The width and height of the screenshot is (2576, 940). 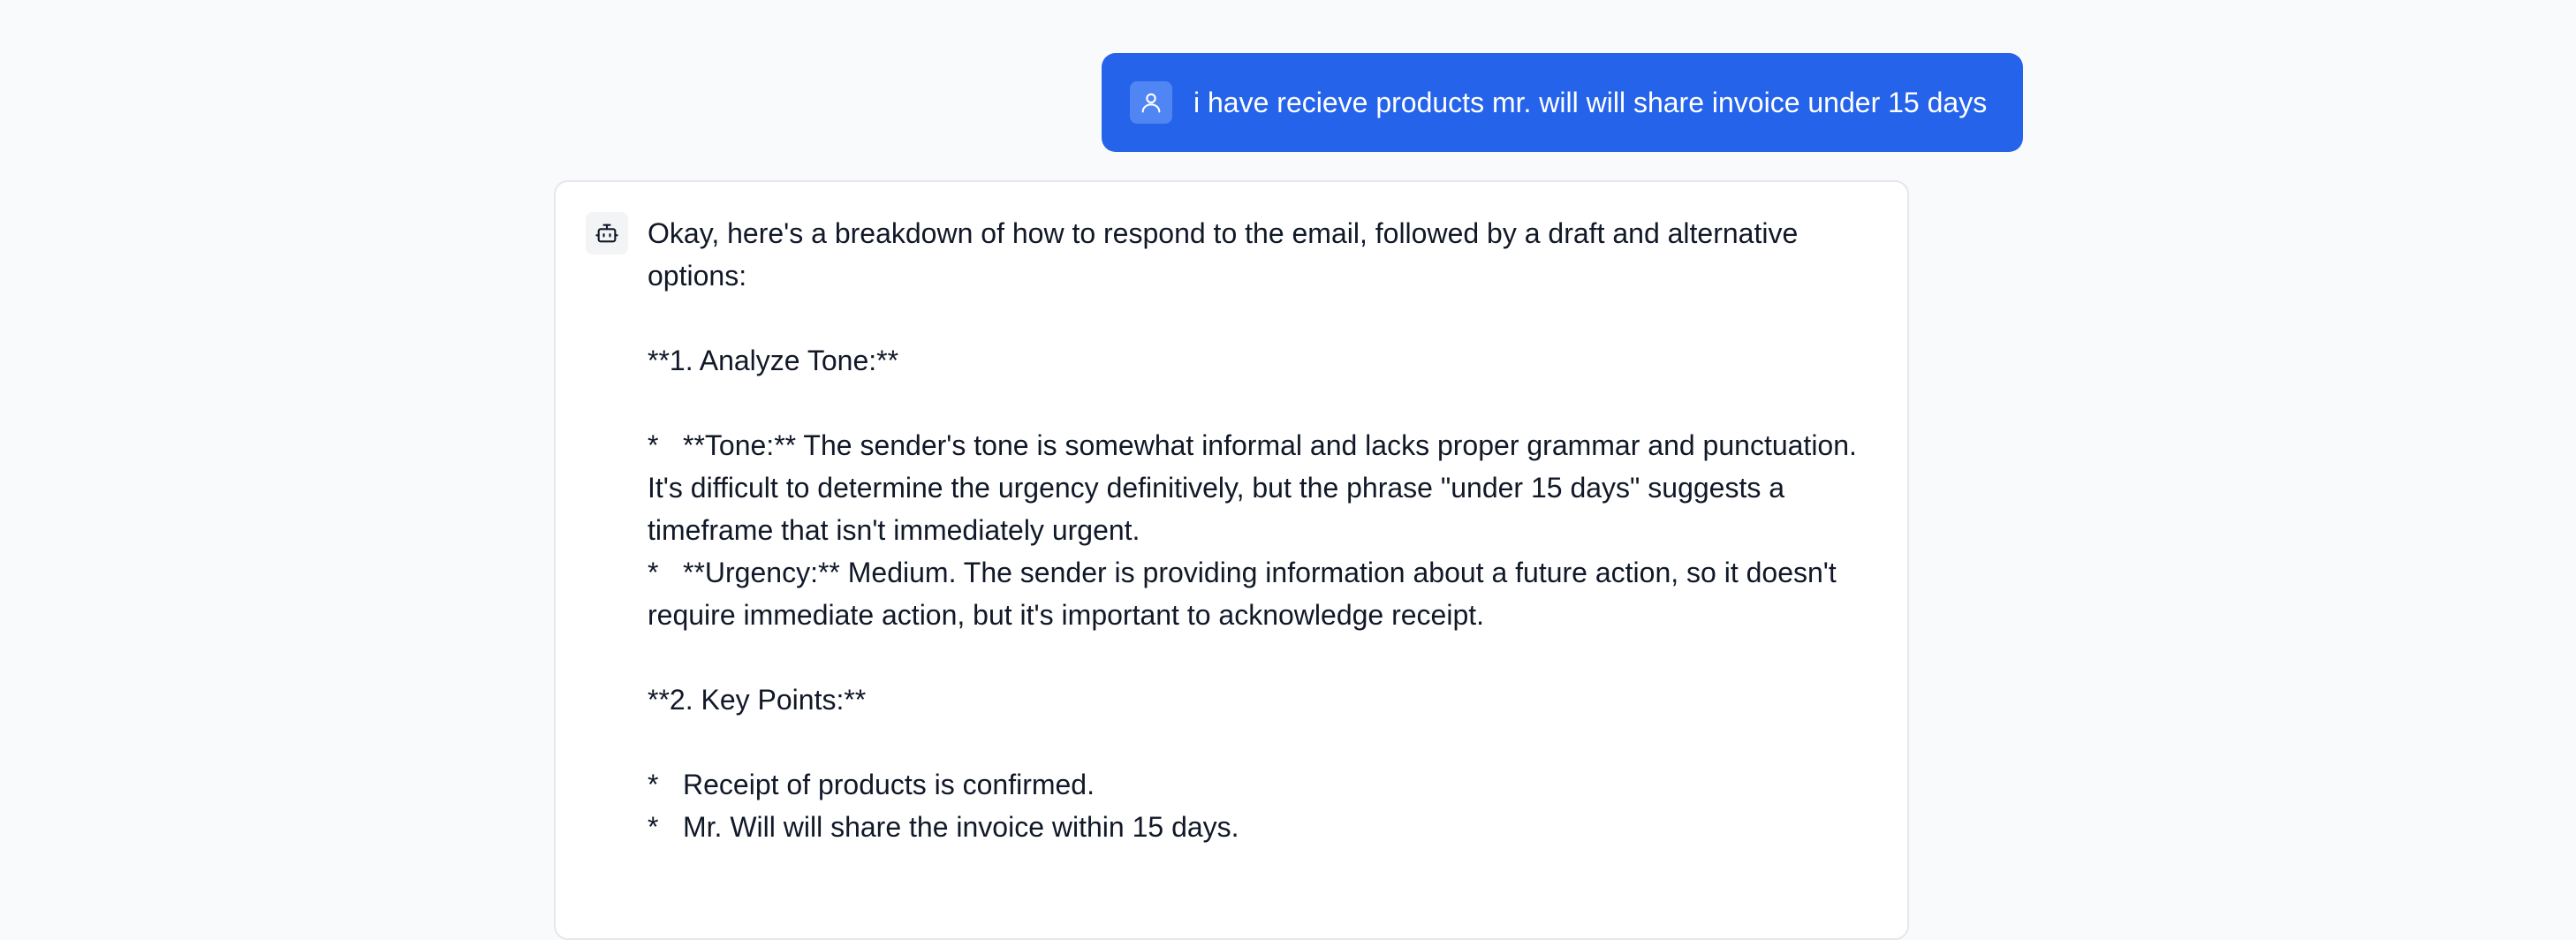 I want to click on user-icon, so click(x=1151, y=103).